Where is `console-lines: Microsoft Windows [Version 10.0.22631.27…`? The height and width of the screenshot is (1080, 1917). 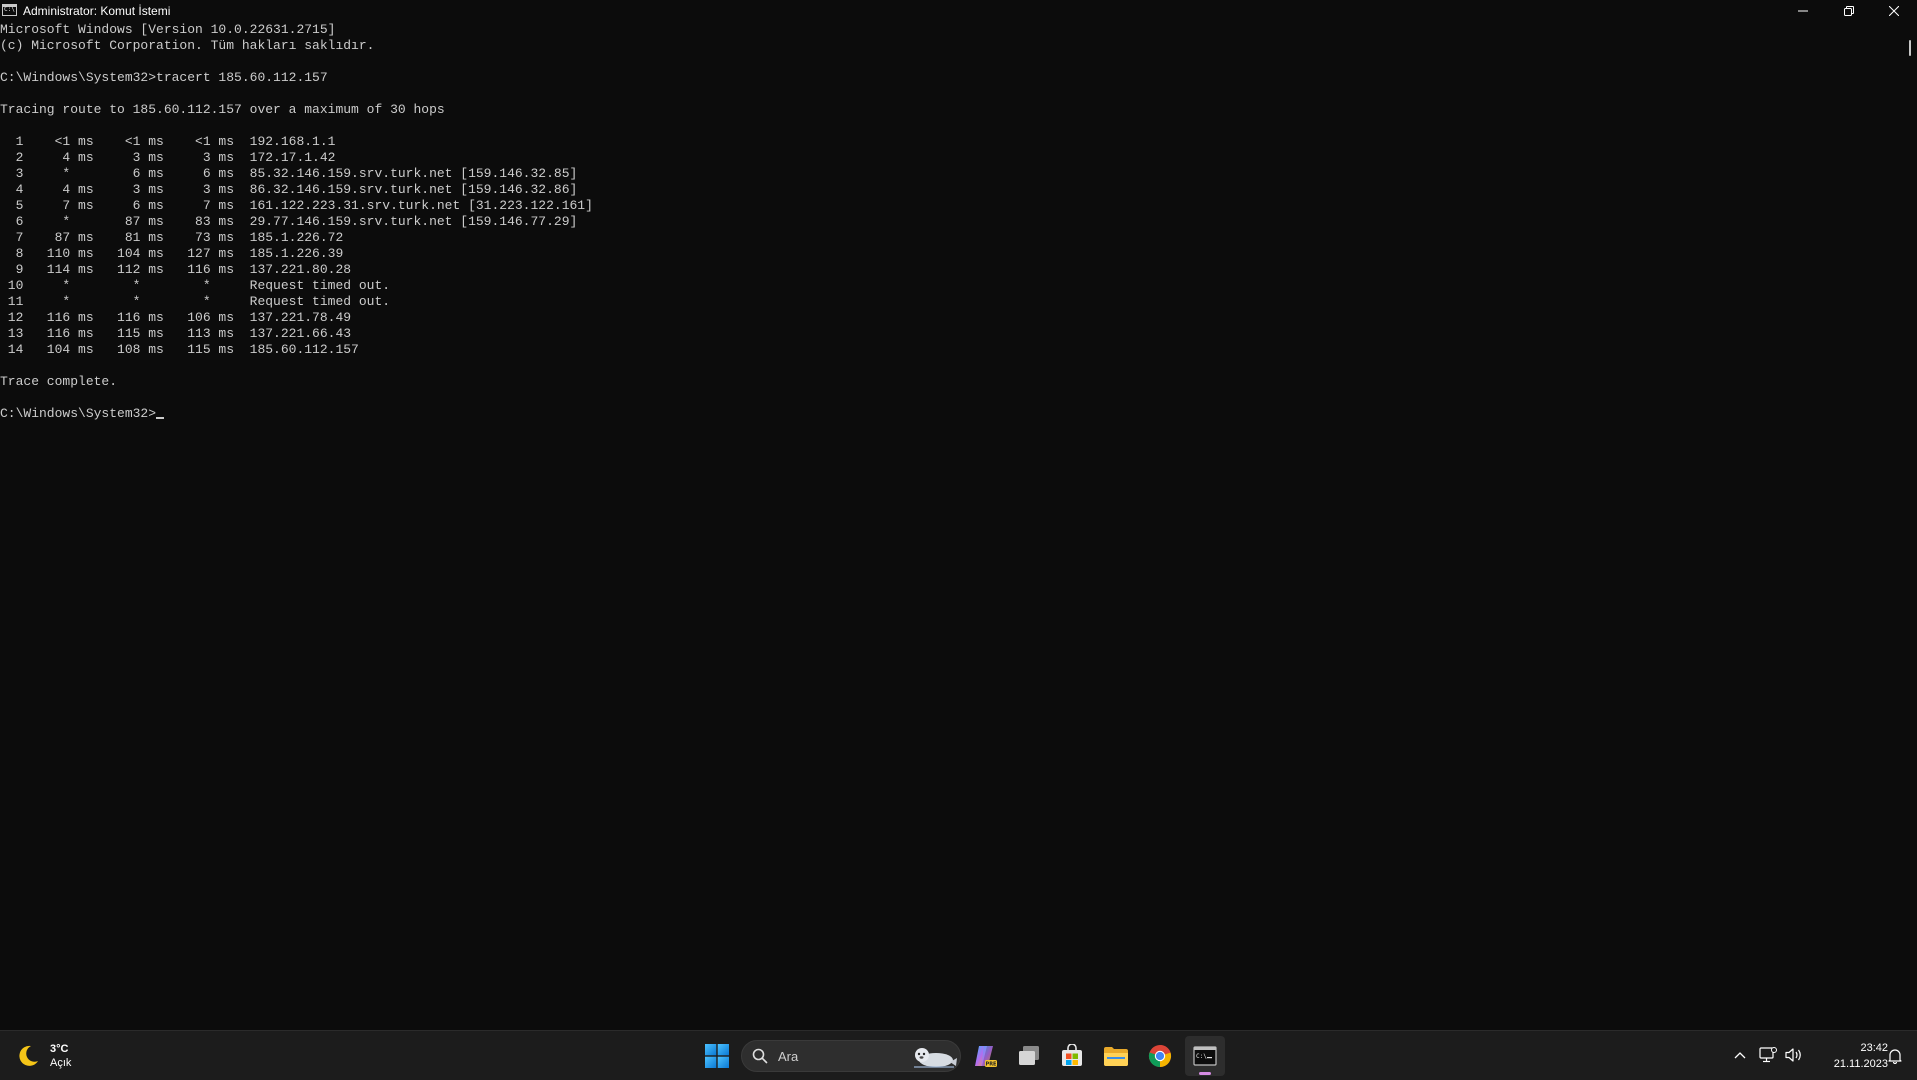 console-lines: Microsoft Windows [Version 10.0.22631.27… is located at coordinates (296, 205).